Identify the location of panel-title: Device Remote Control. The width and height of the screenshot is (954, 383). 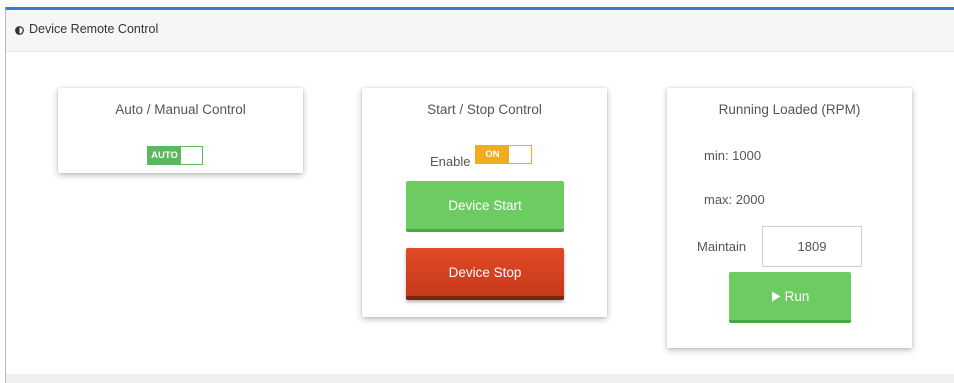
(94, 29).